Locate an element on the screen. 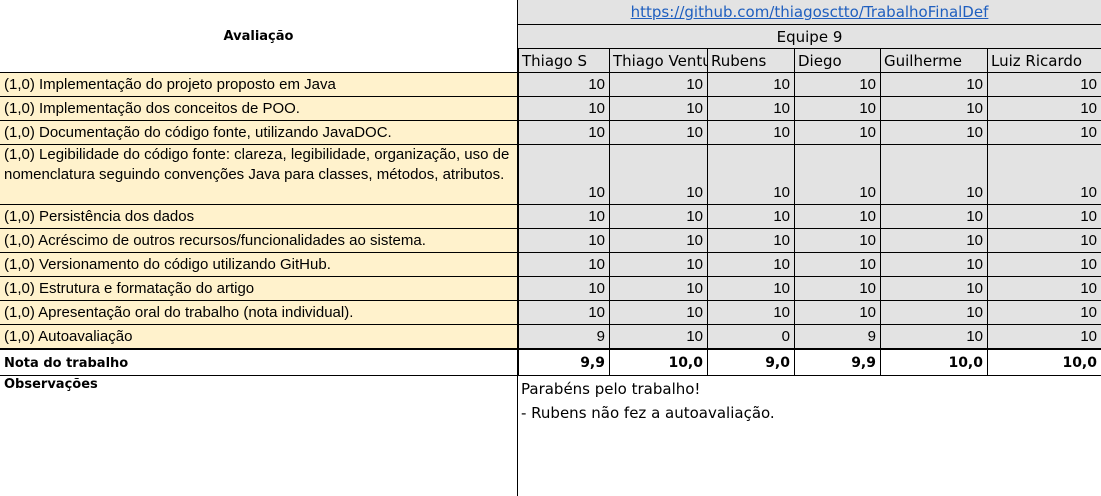 Image resolution: width=1101 pixels, height=496 pixels. student-header-6: Luiz Ricardo is located at coordinates (1044, 61).